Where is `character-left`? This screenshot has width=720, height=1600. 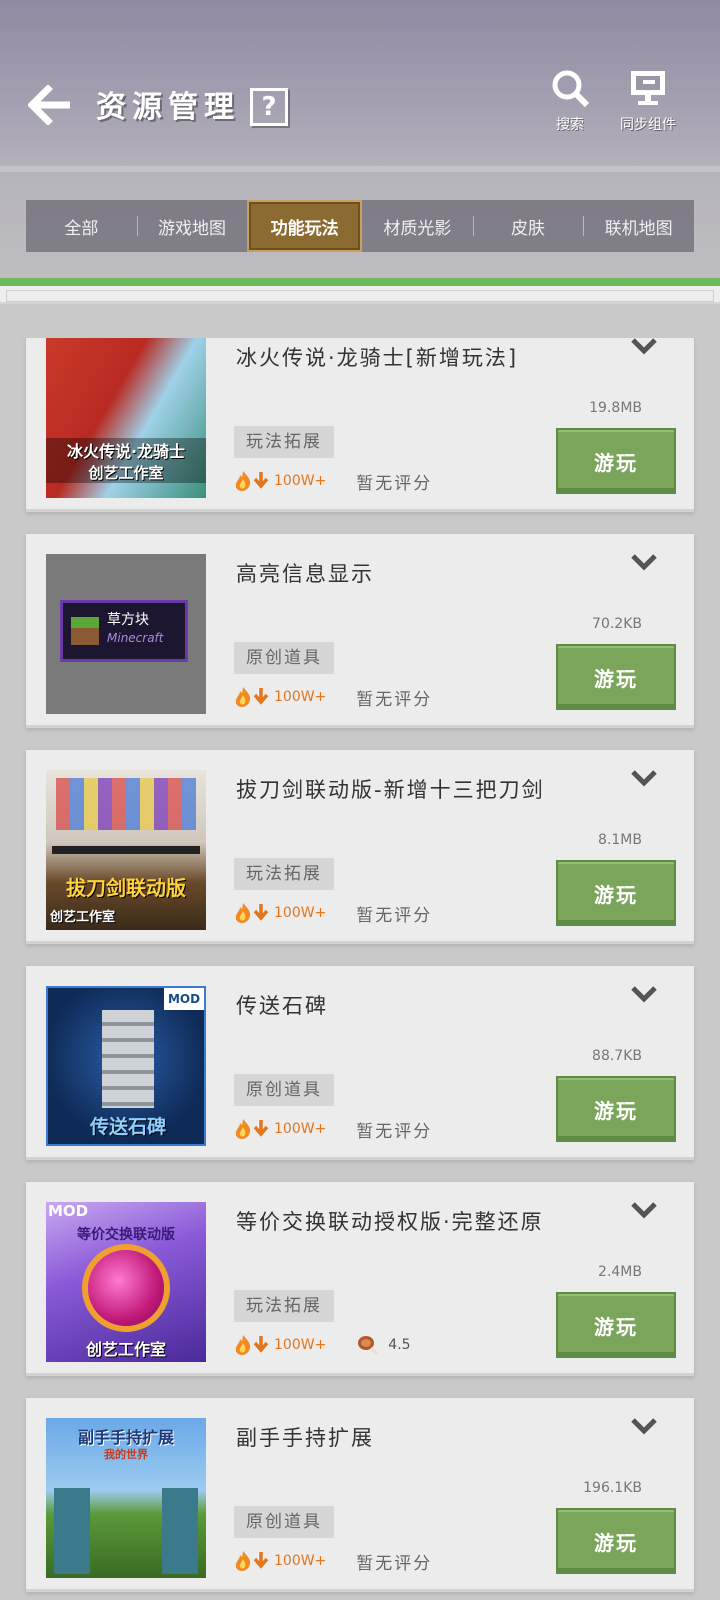 character-left is located at coordinates (72, 1531).